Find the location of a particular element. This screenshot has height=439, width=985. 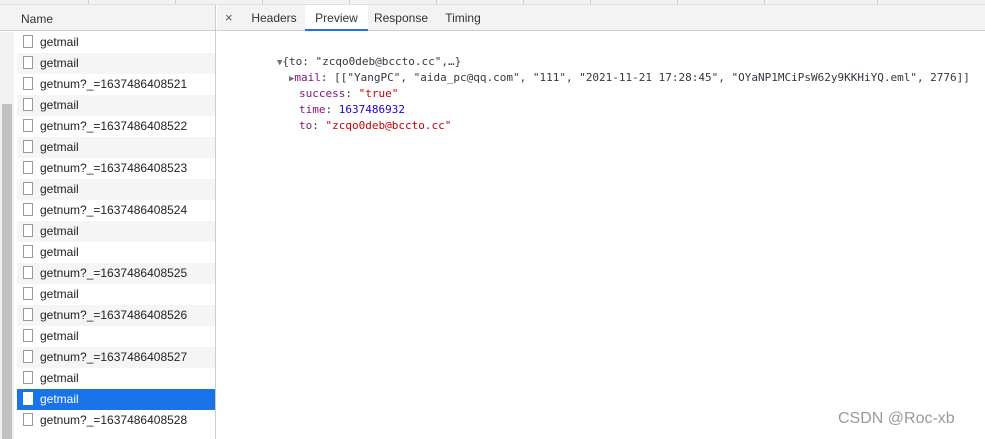

tab-preview-label: Preview is located at coordinates (336, 18).